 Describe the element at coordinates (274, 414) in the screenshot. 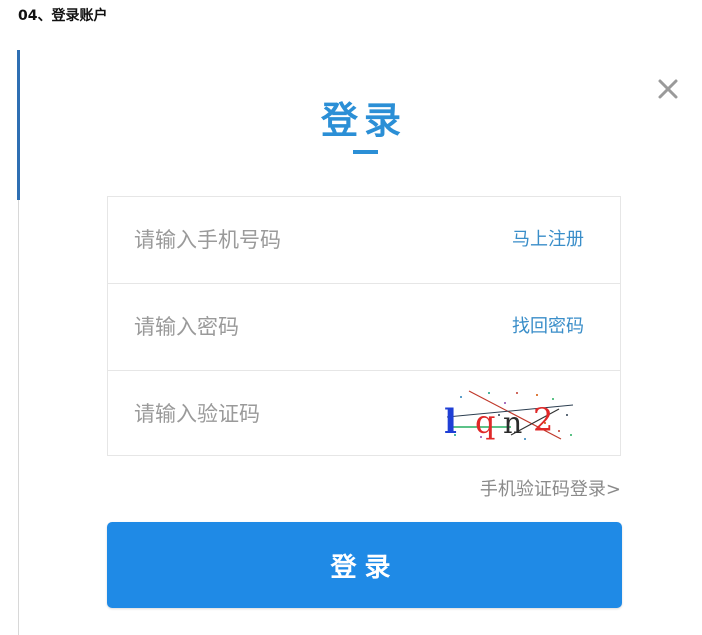

I see `captcha-input` at that location.